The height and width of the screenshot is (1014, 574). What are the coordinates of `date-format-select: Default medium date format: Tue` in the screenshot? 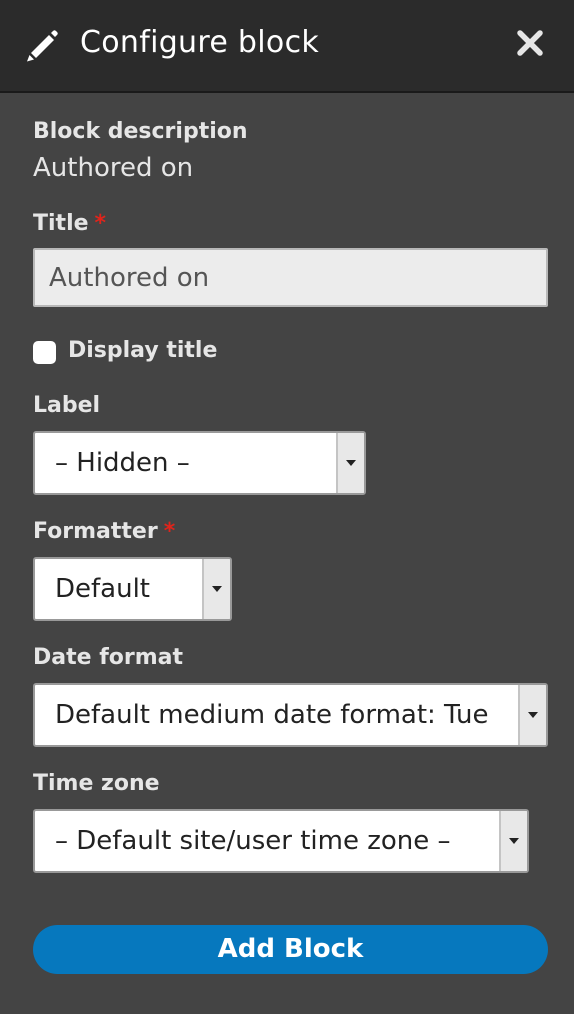 It's located at (290, 715).